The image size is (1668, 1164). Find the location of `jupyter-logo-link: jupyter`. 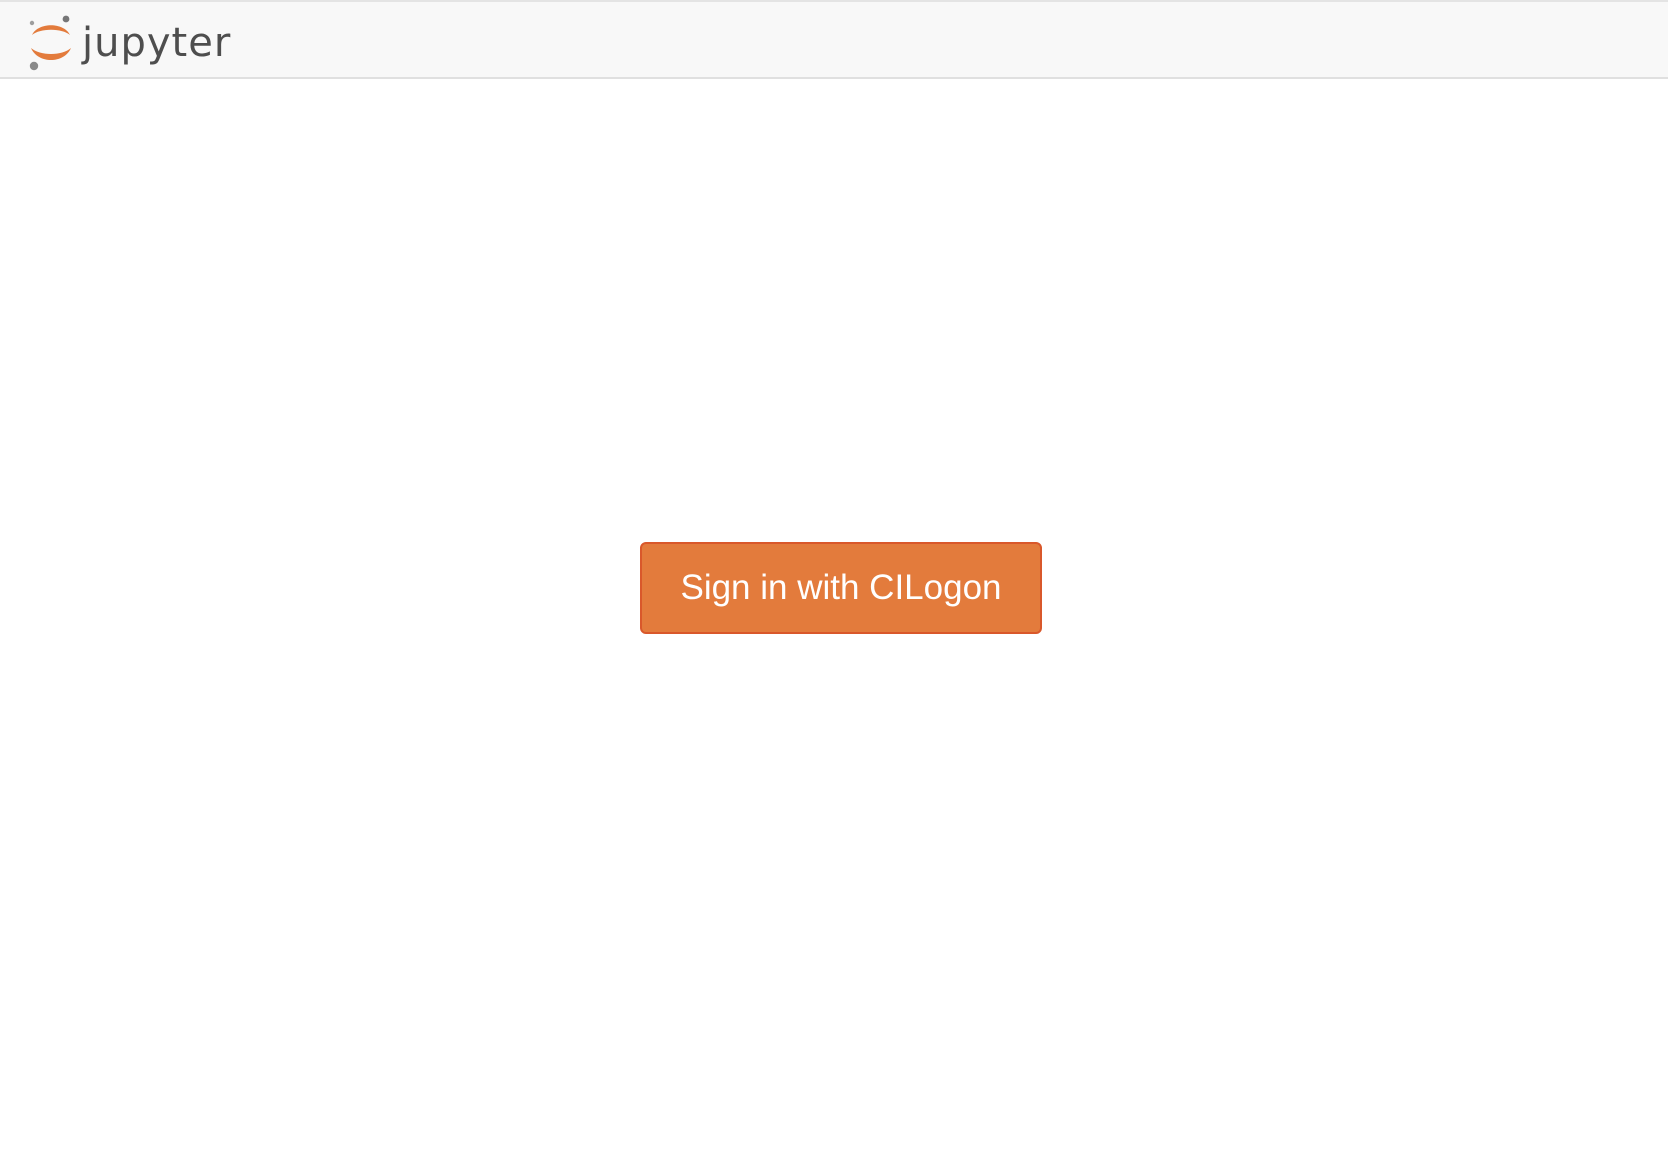

jupyter-logo-link: jupyter is located at coordinates (129, 43).